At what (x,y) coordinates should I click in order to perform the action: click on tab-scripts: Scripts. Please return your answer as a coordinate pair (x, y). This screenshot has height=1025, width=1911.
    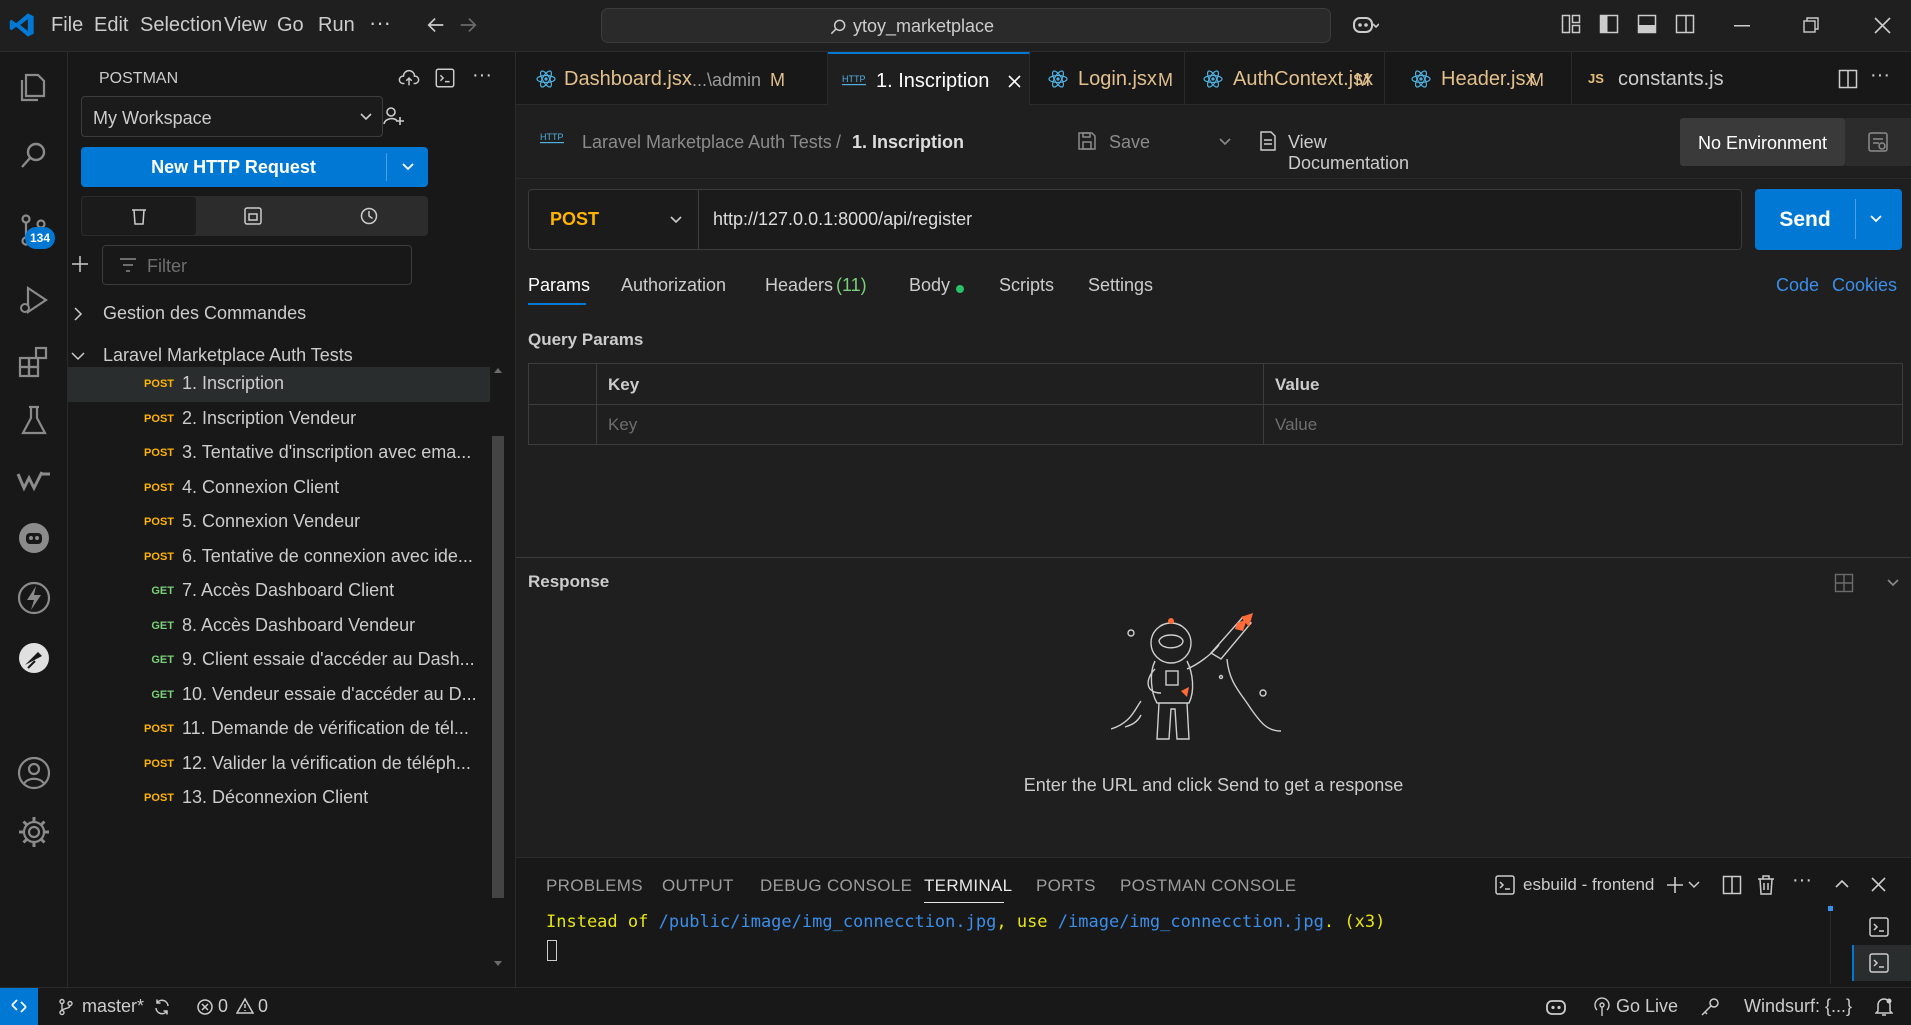
    Looking at the image, I should click on (1026, 285).